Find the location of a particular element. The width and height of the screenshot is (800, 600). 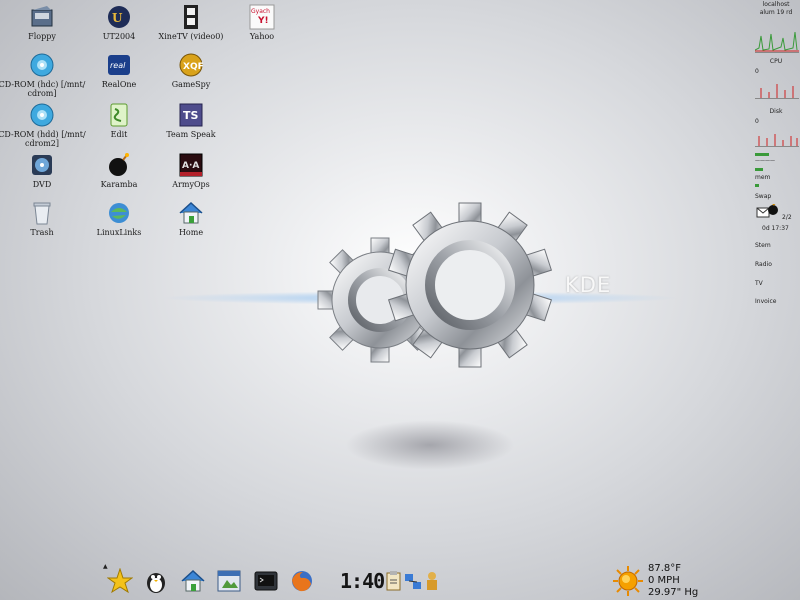

mem-label: mem is located at coordinates (763, 177).